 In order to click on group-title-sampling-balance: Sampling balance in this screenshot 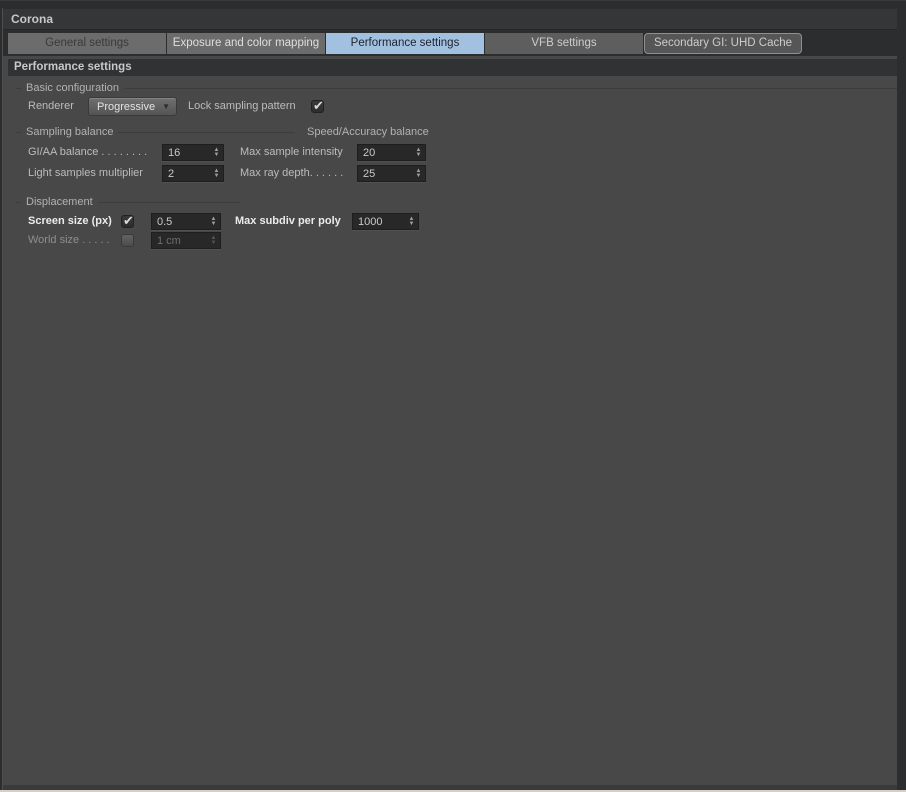, I will do `click(70, 132)`.